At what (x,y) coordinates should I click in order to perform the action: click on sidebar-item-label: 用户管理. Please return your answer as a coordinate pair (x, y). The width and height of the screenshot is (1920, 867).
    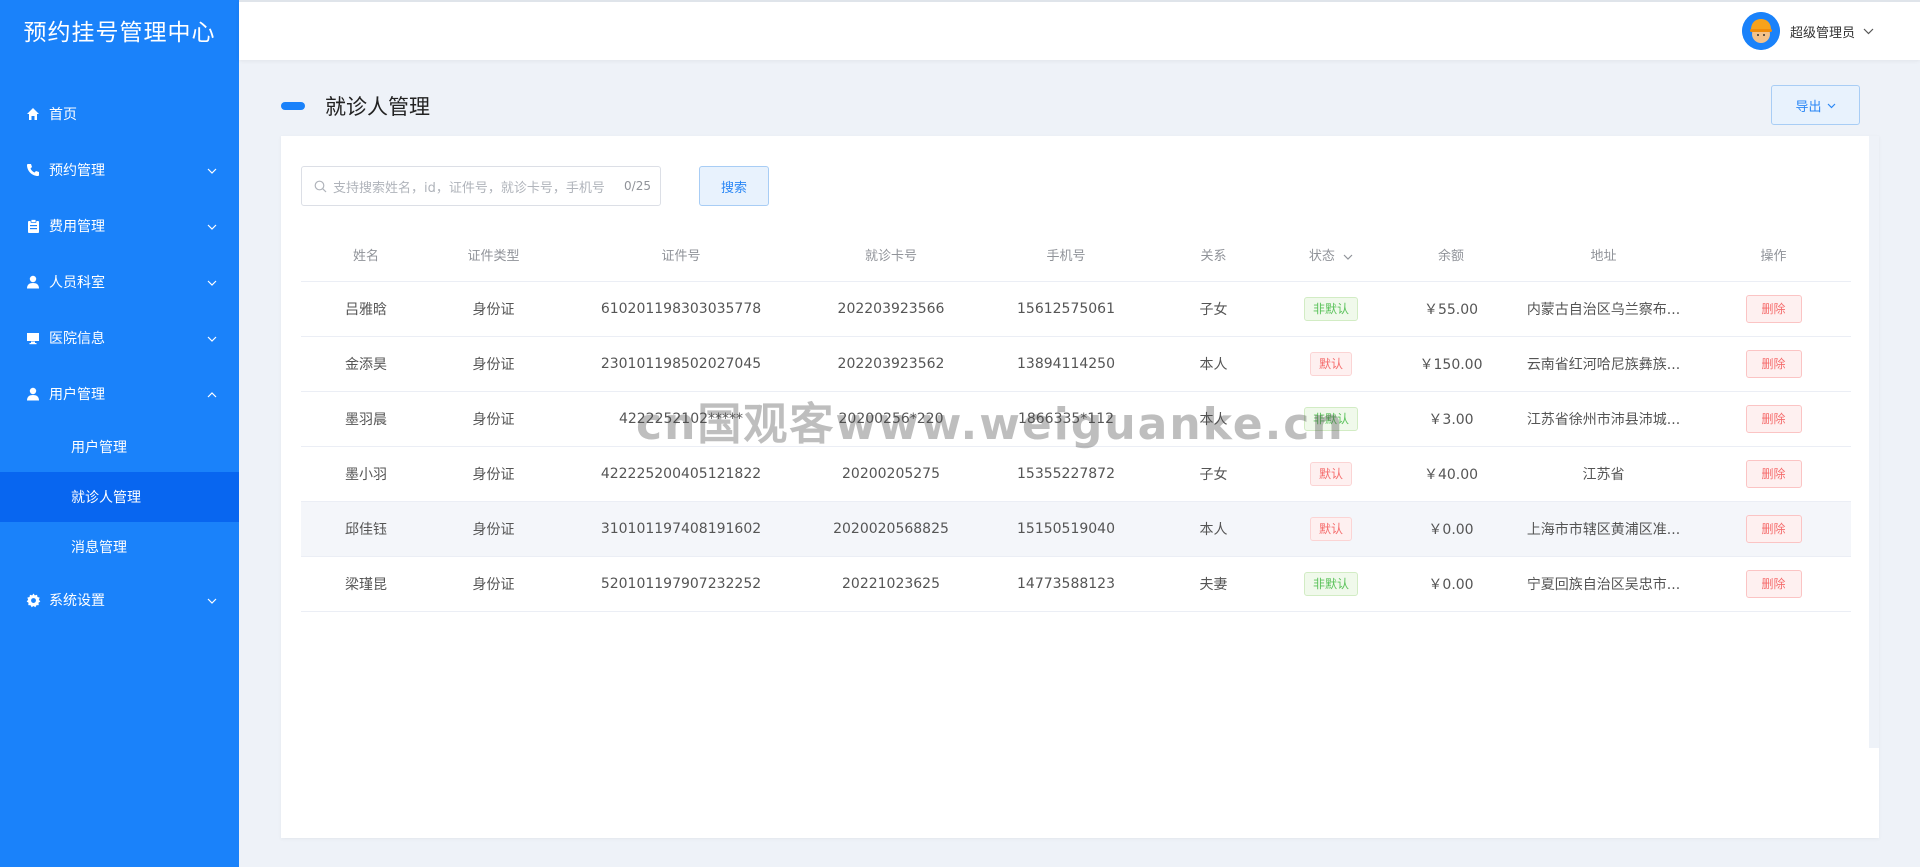
    Looking at the image, I should click on (77, 395).